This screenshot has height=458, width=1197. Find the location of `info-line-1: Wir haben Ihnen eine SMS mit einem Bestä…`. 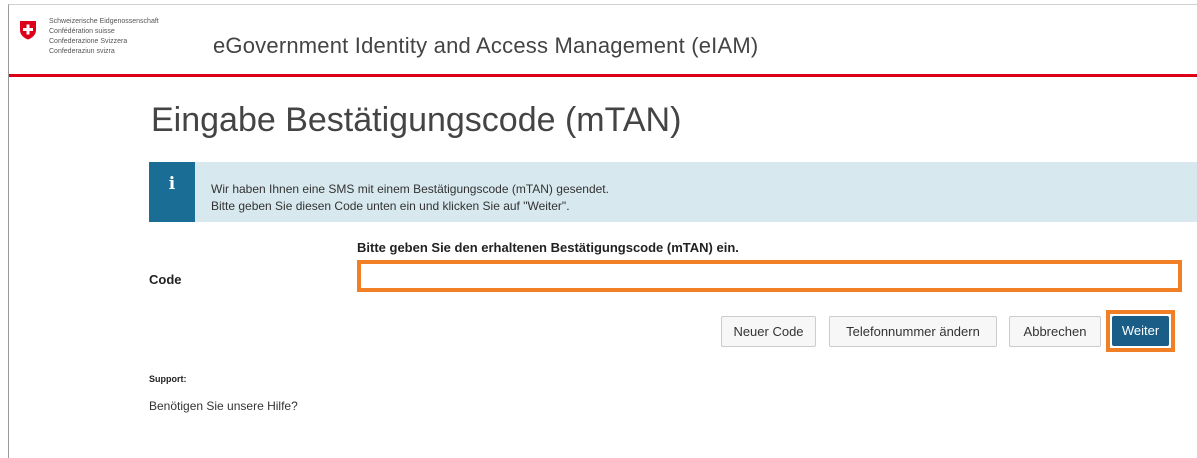

info-line-1: Wir haben Ihnen eine SMS mit einem Bestä… is located at coordinates (410, 189).